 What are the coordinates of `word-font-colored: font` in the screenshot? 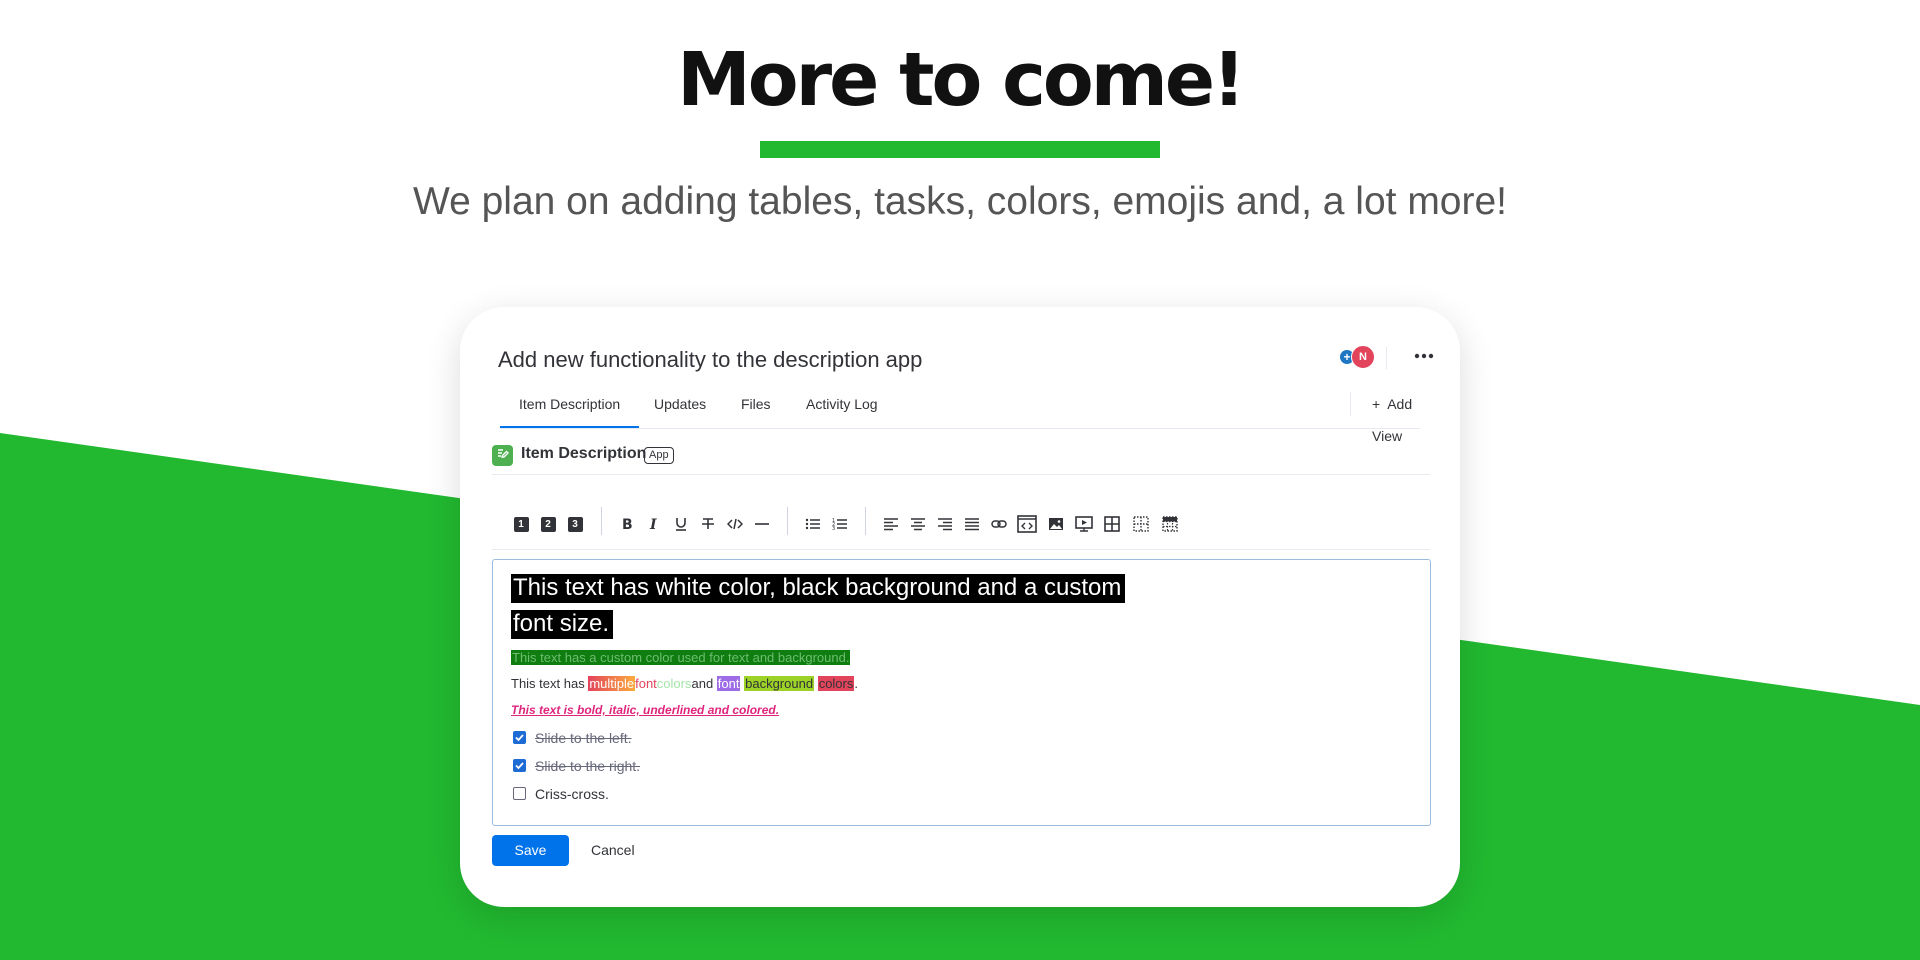 It's located at (646, 683).